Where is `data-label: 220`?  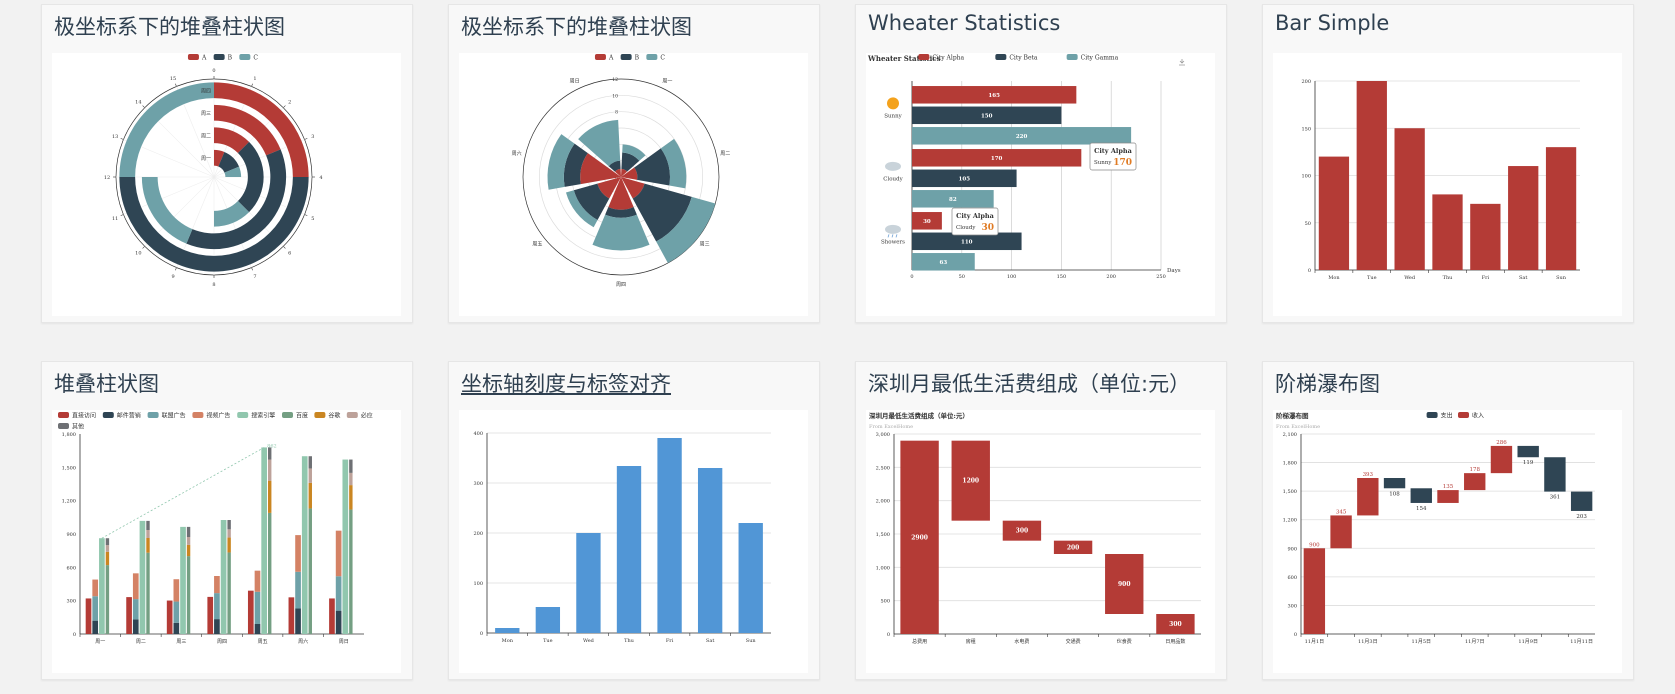
data-label: 220 is located at coordinates (1022, 137).